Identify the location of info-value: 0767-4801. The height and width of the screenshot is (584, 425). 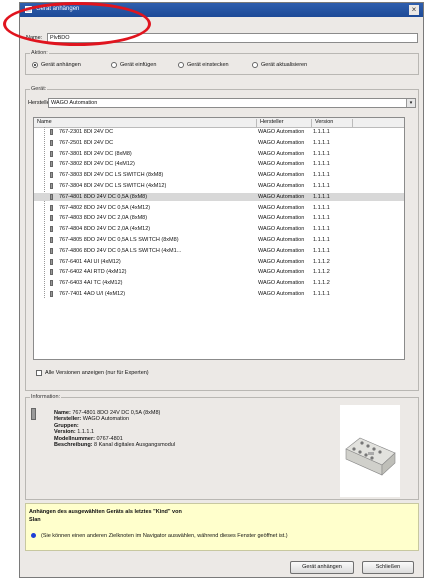
(109, 438).